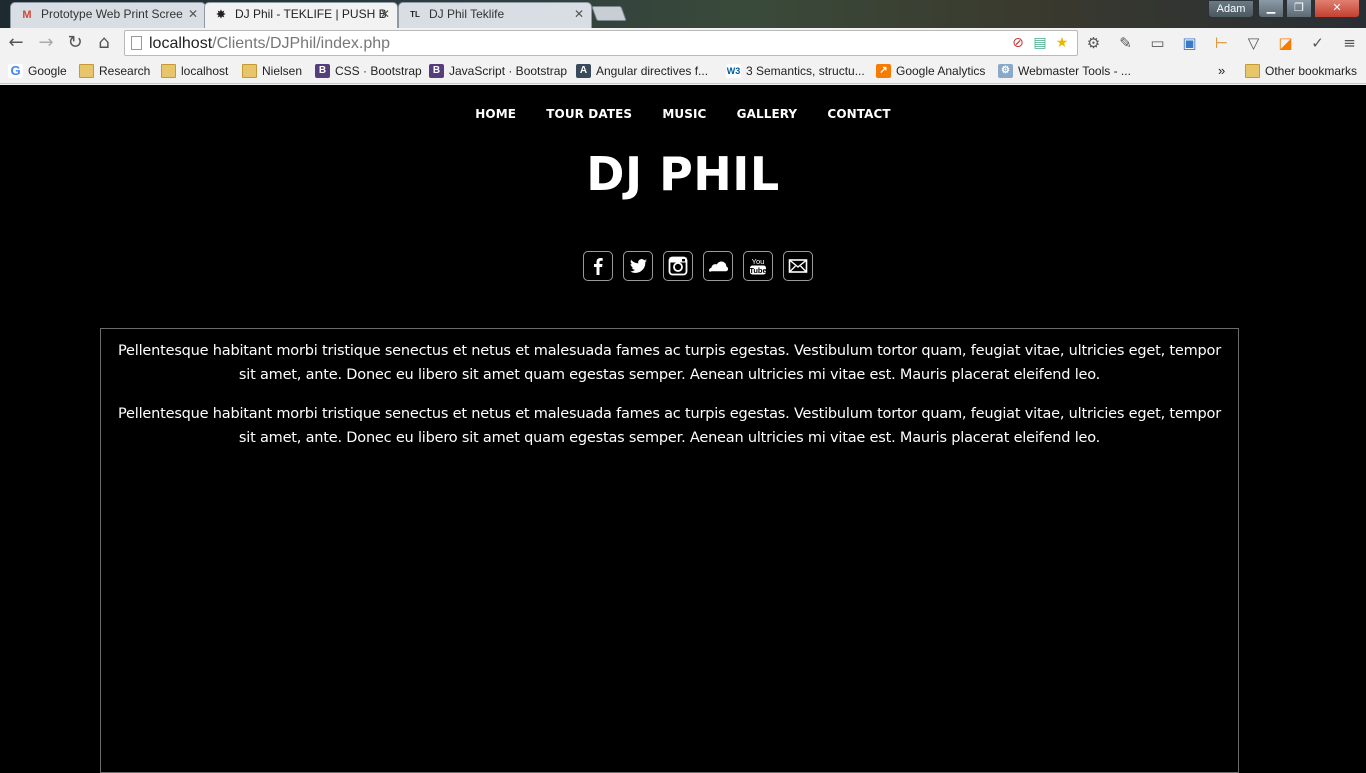 The height and width of the screenshot is (773, 1366). What do you see at coordinates (598, 266) in the screenshot?
I see `facebook-icon` at bounding box center [598, 266].